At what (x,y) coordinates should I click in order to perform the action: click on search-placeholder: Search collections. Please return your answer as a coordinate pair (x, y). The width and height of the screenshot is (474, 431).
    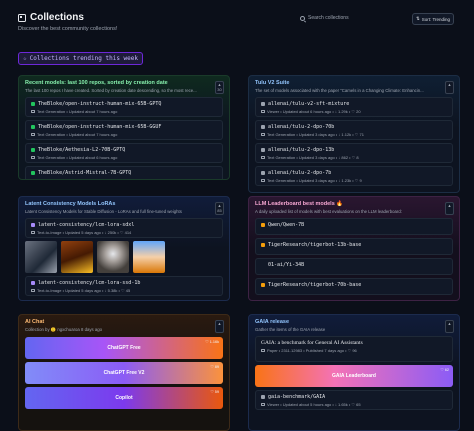
    Looking at the image, I should click on (328, 18).